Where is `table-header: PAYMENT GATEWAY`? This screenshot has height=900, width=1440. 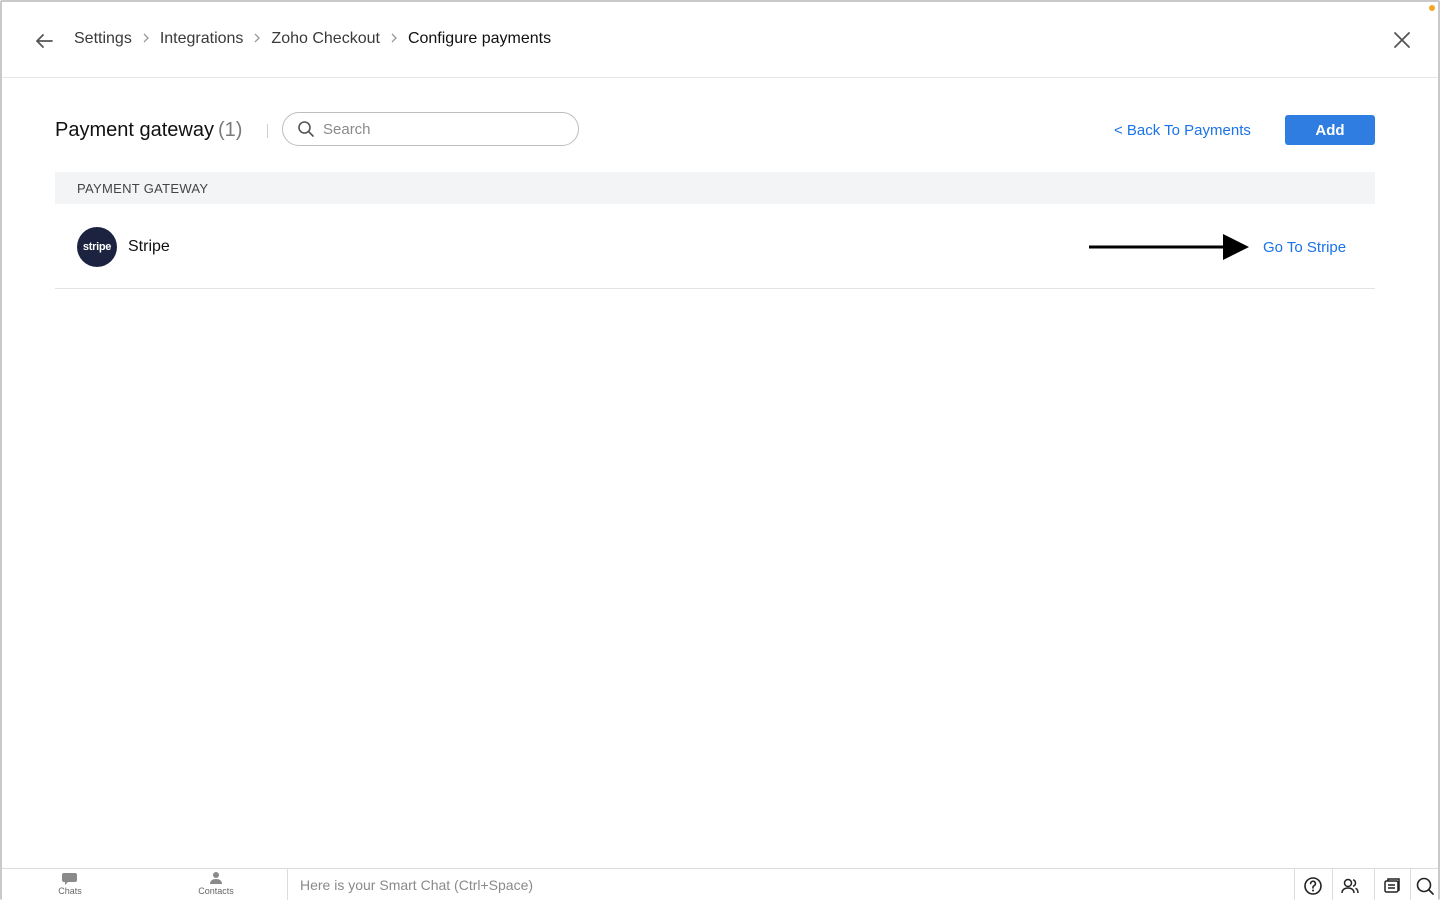 table-header: PAYMENT GATEWAY is located at coordinates (715, 188).